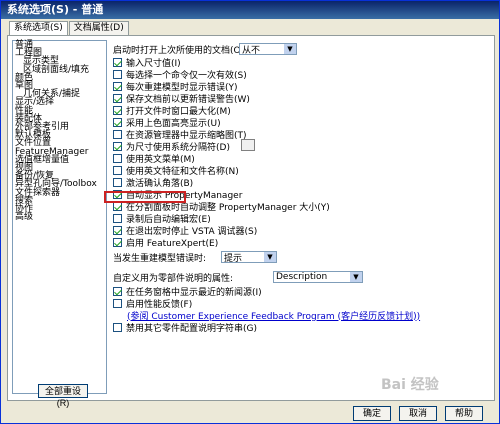 The width and height of the screenshot is (500, 424). What do you see at coordinates (464, 413) in the screenshot?
I see `help-button: 帮助` at bounding box center [464, 413].